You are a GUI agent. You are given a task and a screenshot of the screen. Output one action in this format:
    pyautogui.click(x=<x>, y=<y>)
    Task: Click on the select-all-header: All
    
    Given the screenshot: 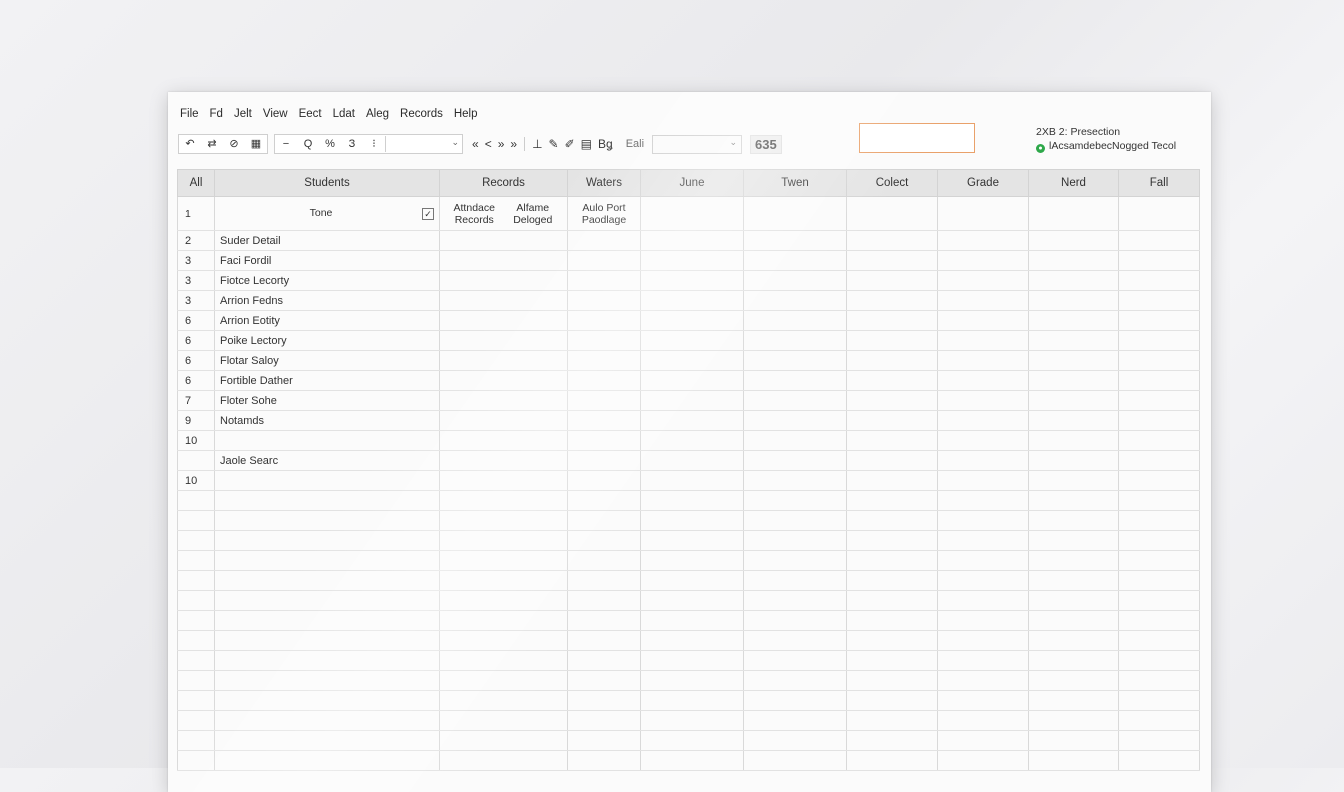 What is the action you would take?
    pyautogui.click(x=196, y=183)
    